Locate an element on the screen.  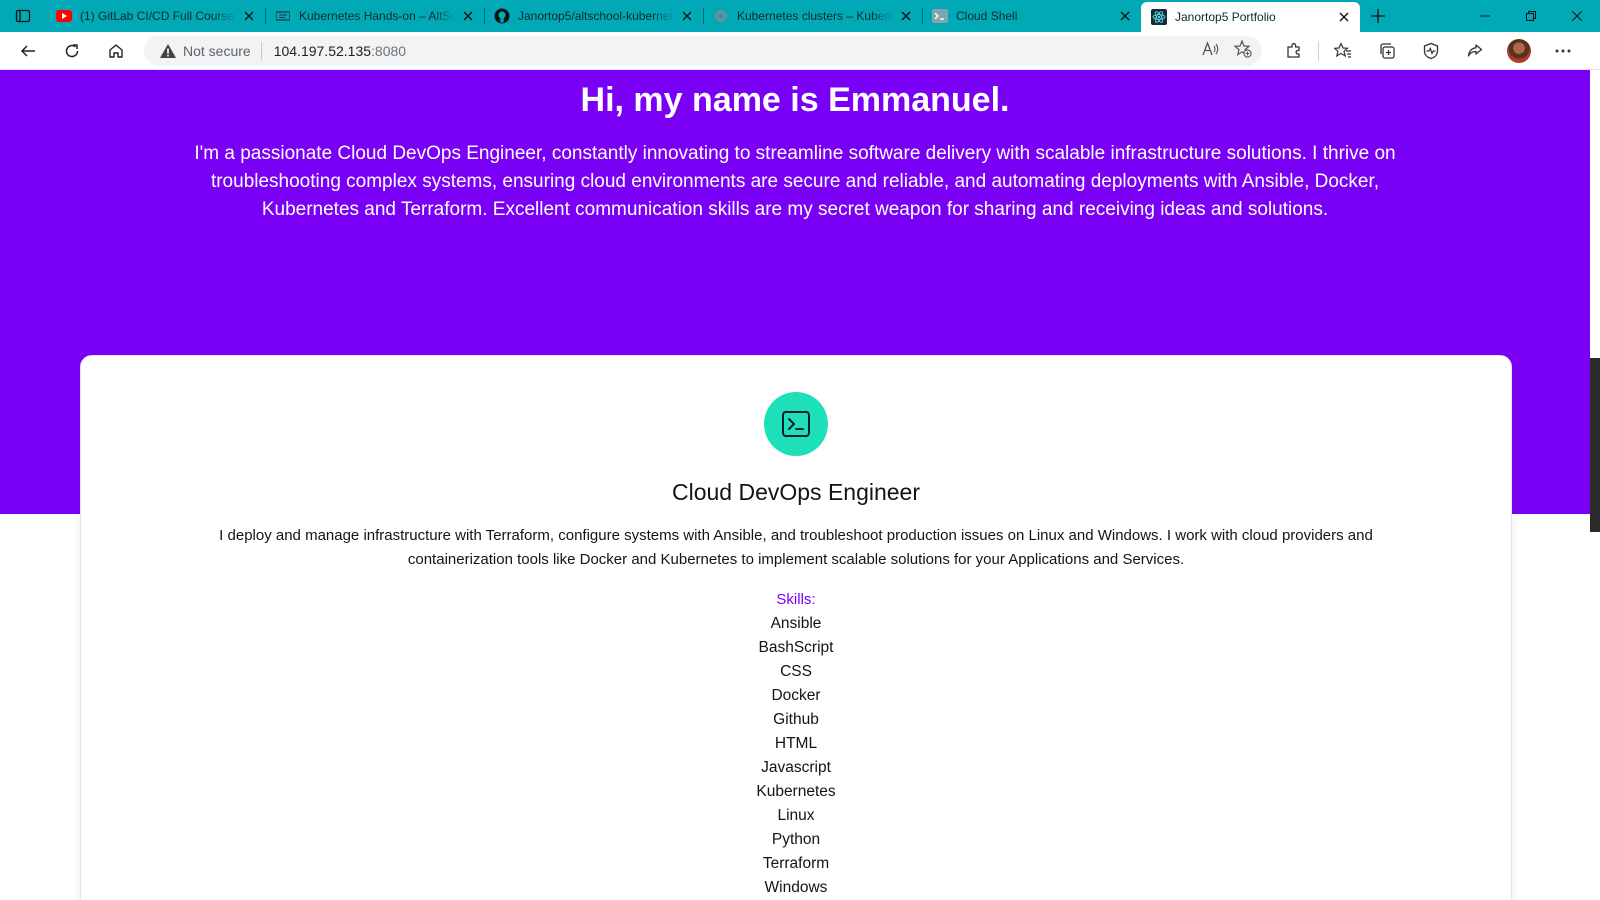
add-favorite-button is located at coordinates (1242, 50).